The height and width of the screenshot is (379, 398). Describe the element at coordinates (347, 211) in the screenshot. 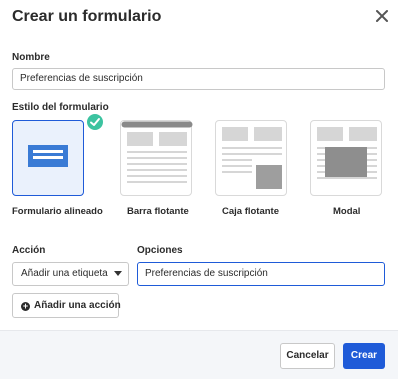

I see `style-option-modal-label: Modal` at that location.